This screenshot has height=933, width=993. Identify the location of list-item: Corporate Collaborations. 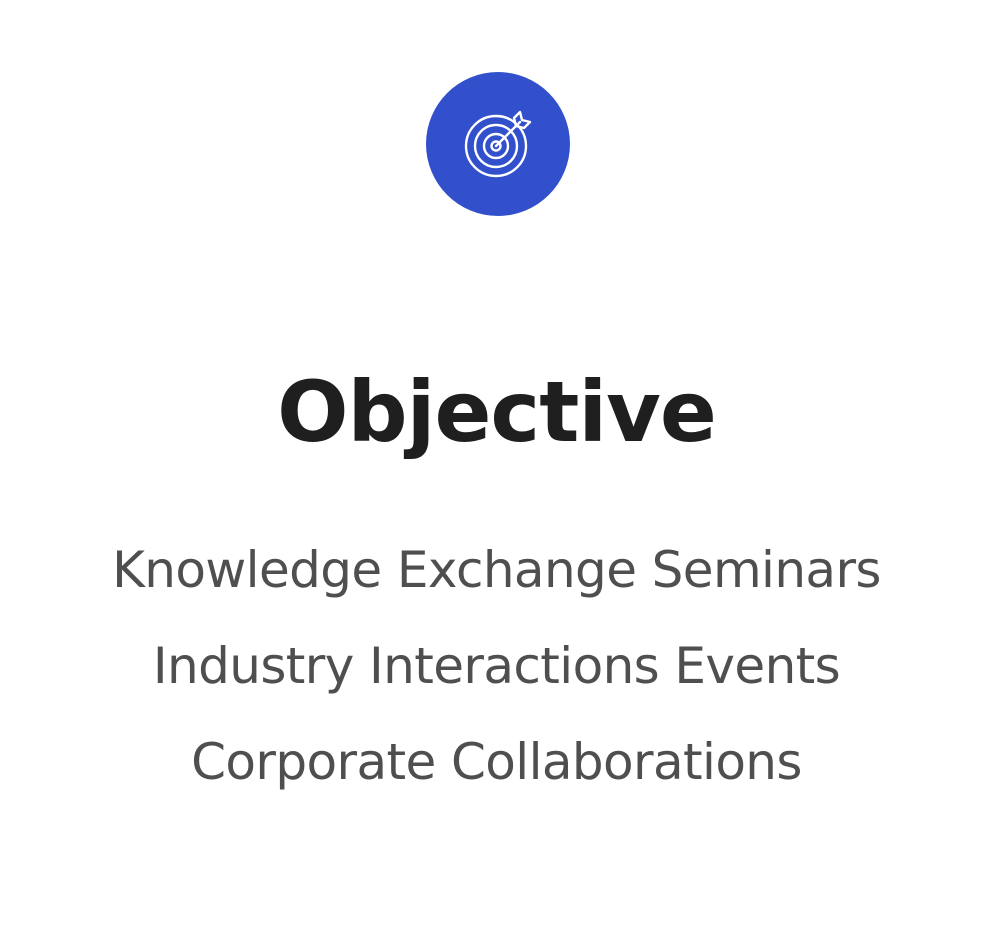
(496, 762).